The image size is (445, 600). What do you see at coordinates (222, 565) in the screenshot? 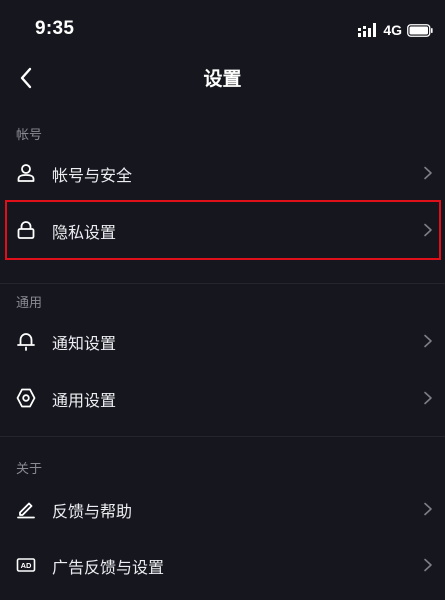
I see `settings-item-ad-feedback: AD 广告反馈与设置` at bounding box center [222, 565].